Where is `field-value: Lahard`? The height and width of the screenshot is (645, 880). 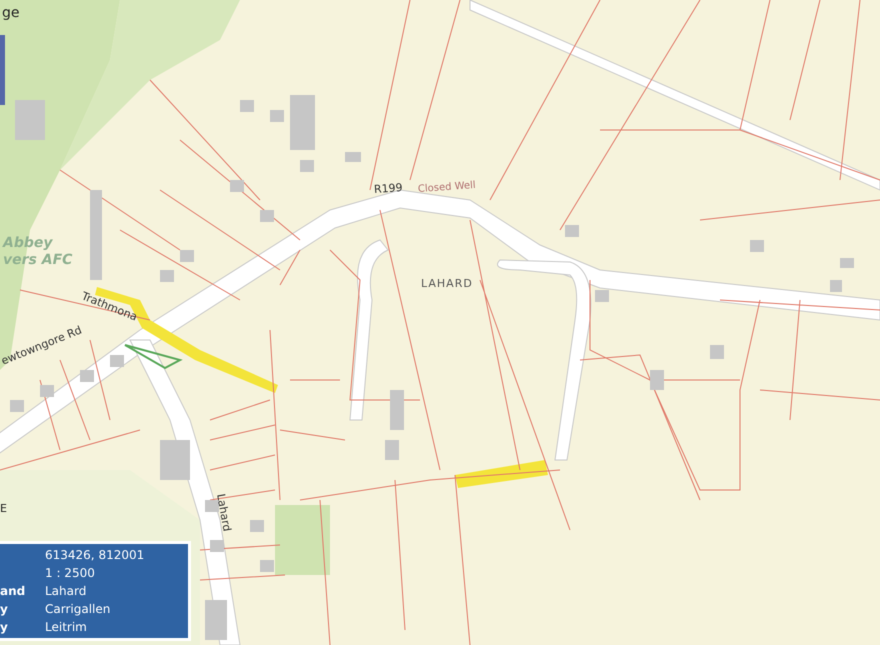 field-value: Lahard is located at coordinates (66, 591).